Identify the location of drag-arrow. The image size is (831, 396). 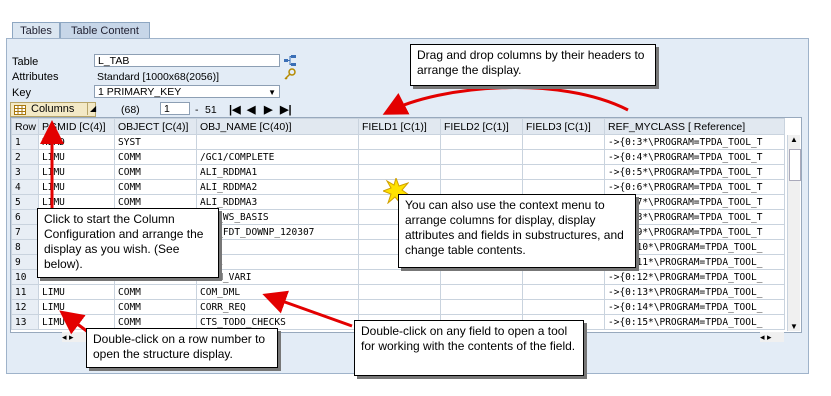
(505, 100).